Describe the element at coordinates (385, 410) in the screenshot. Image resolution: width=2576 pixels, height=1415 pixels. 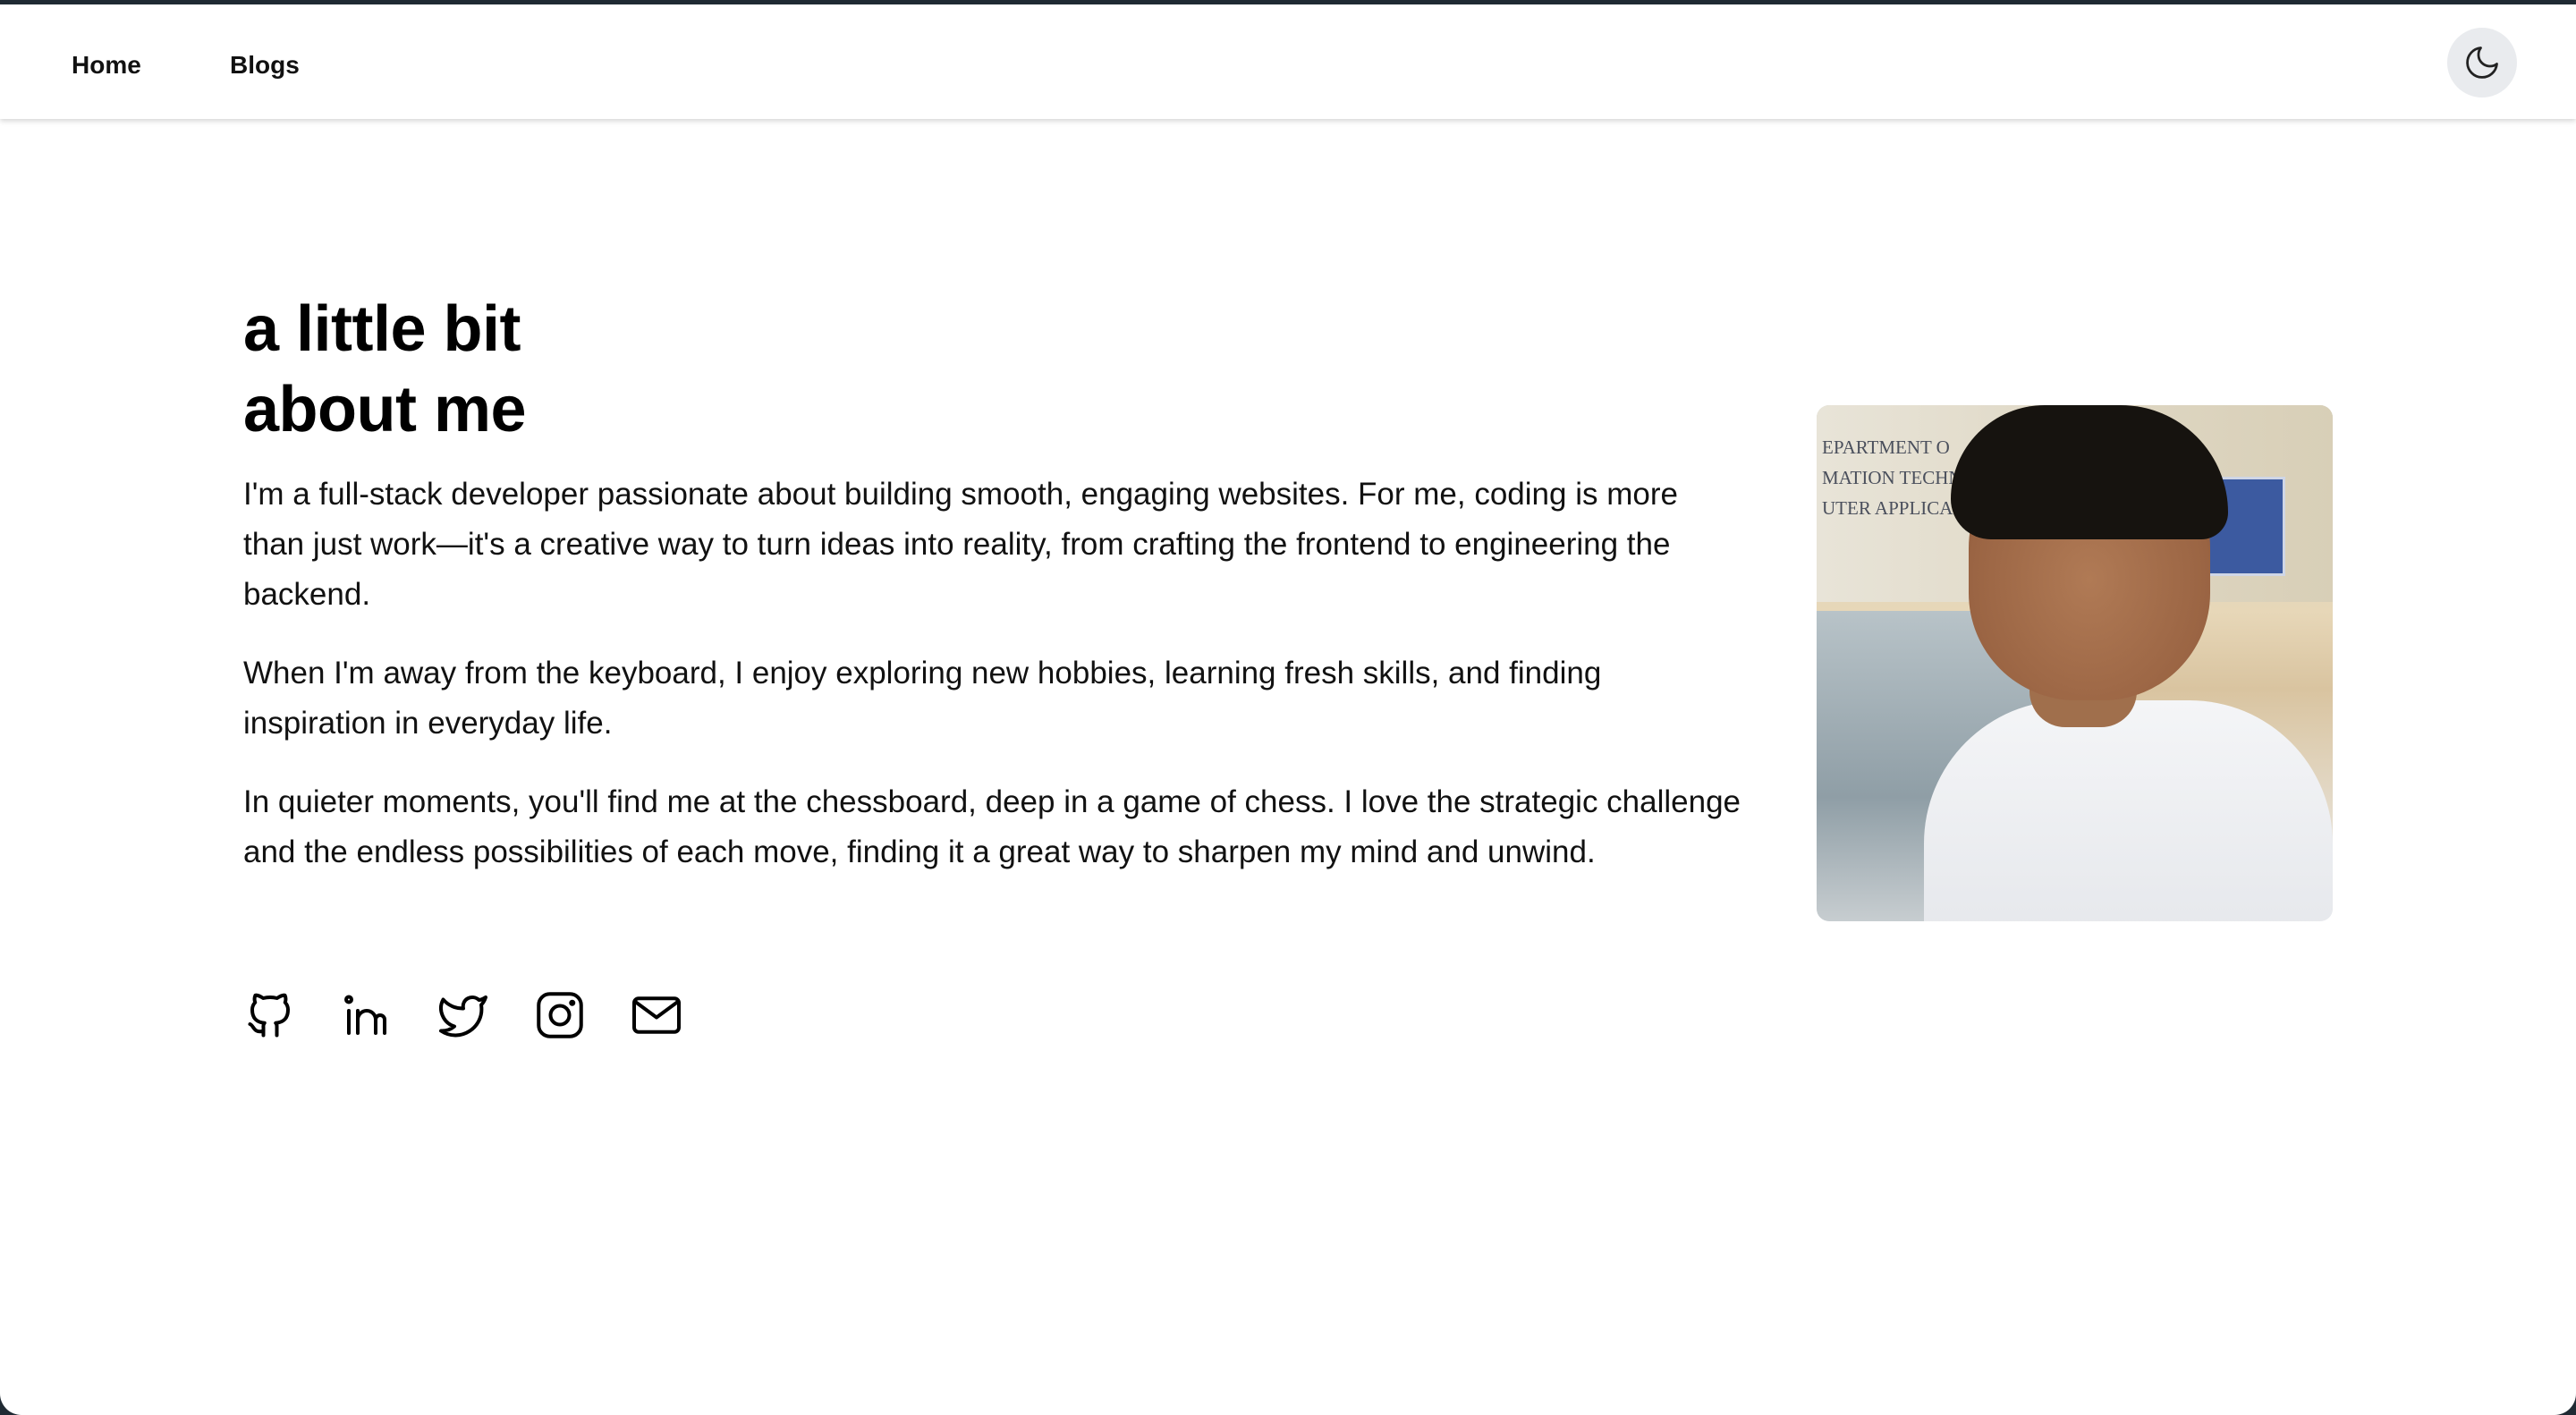
I see `page-title-line-2: about me` at that location.